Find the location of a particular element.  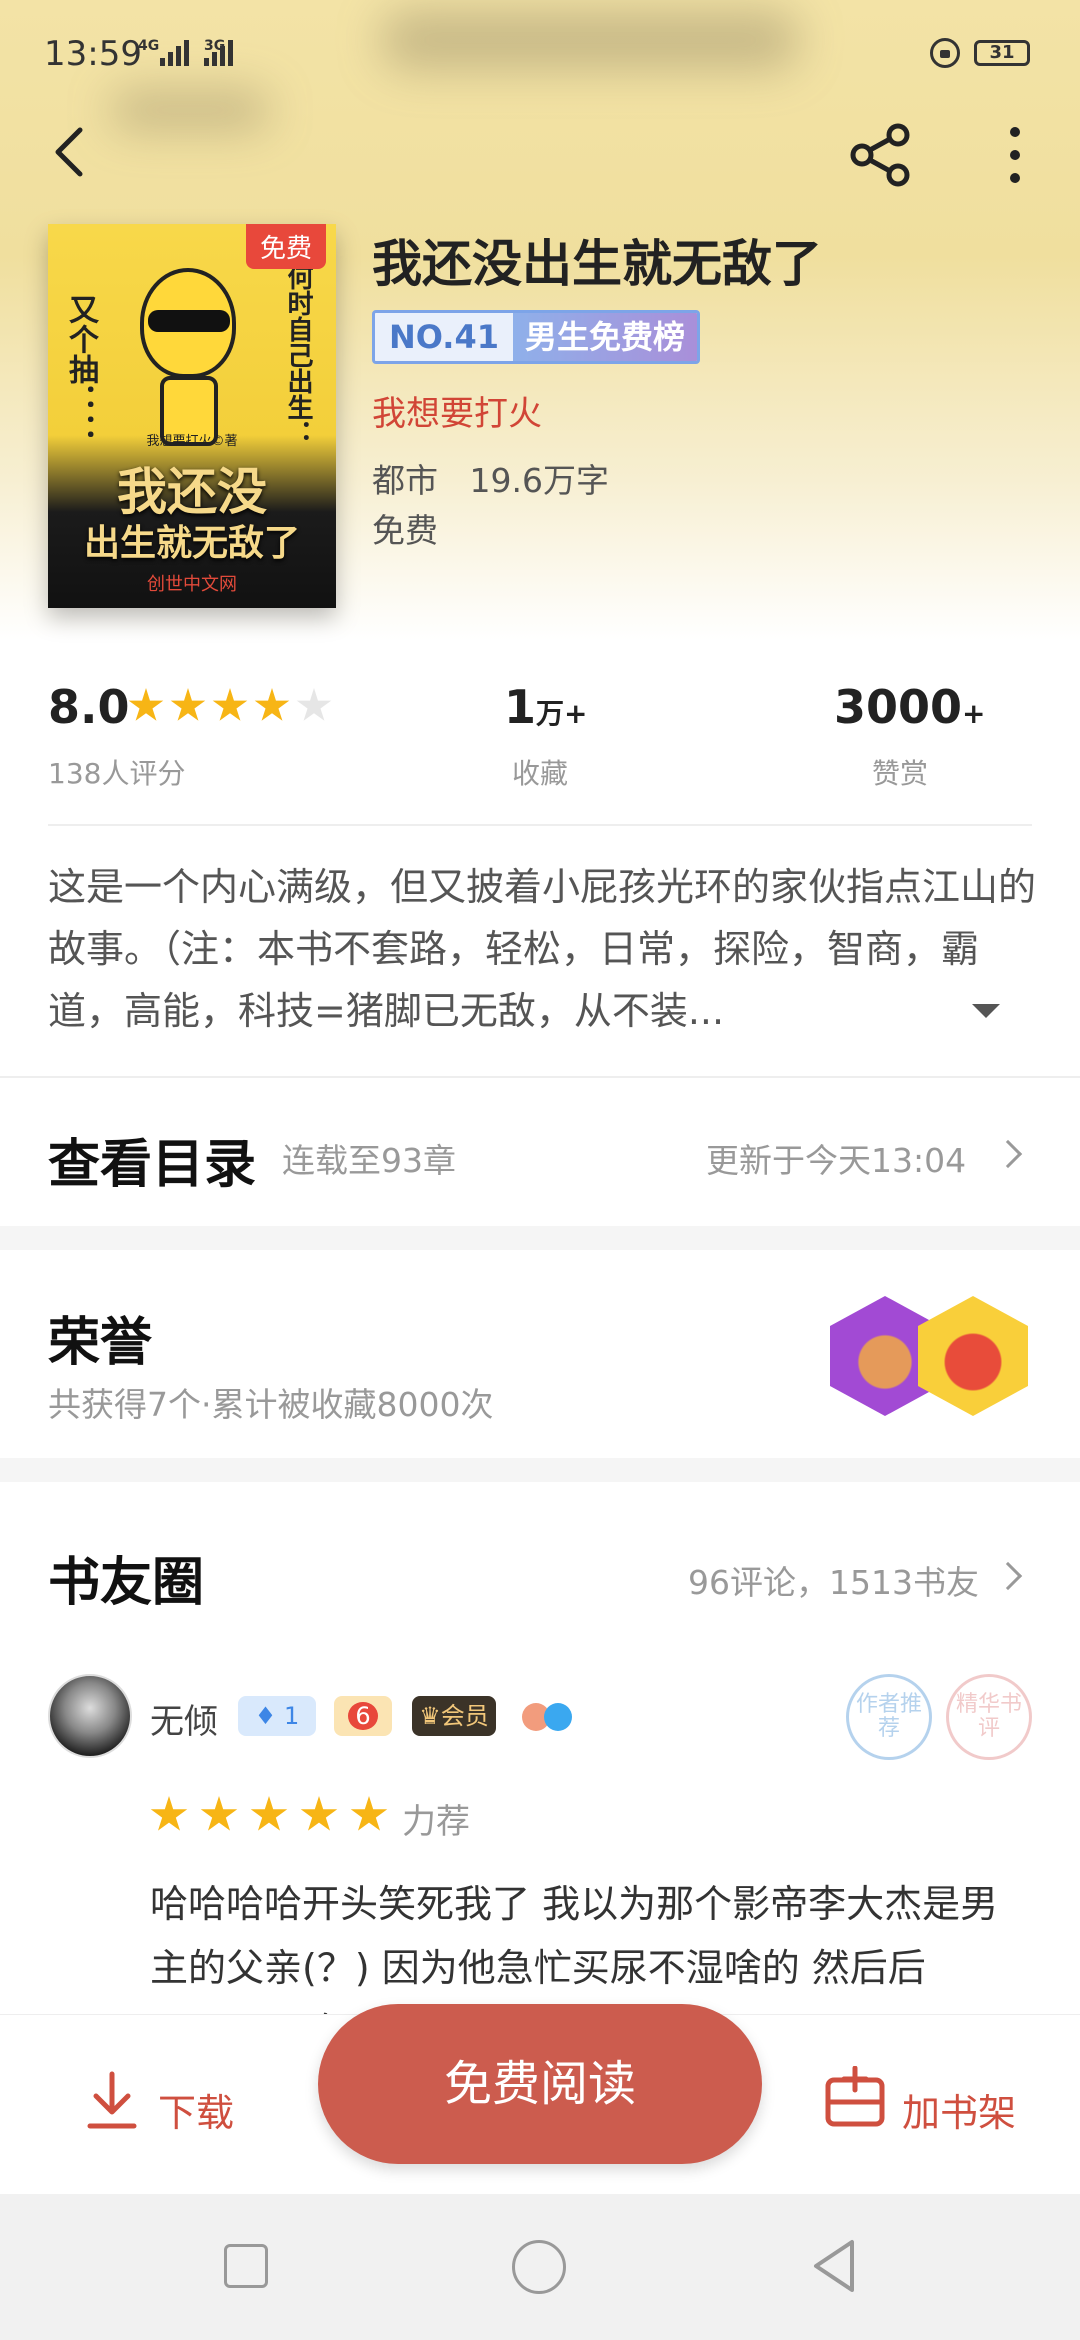

comment-stars is located at coordinates (269, 1815).